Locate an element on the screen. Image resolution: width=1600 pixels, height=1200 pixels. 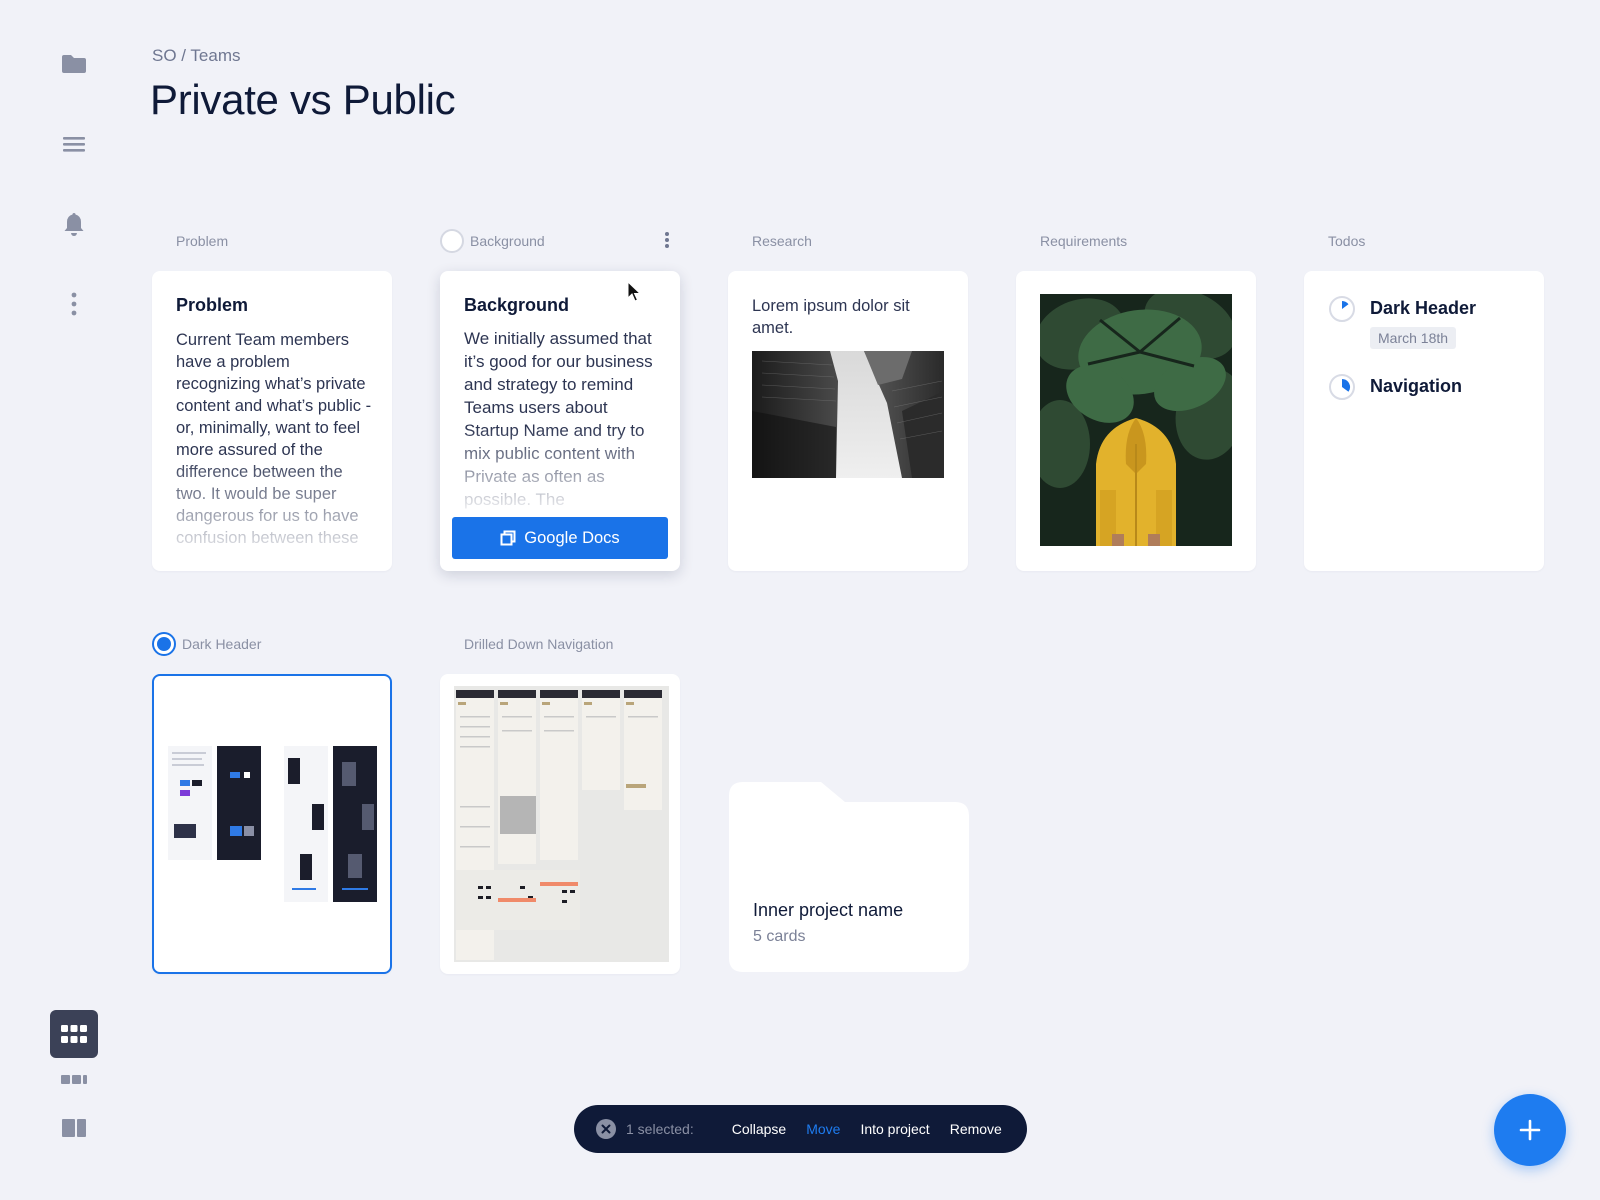
carousel-view-icon is located at coordinates (74, 1079).